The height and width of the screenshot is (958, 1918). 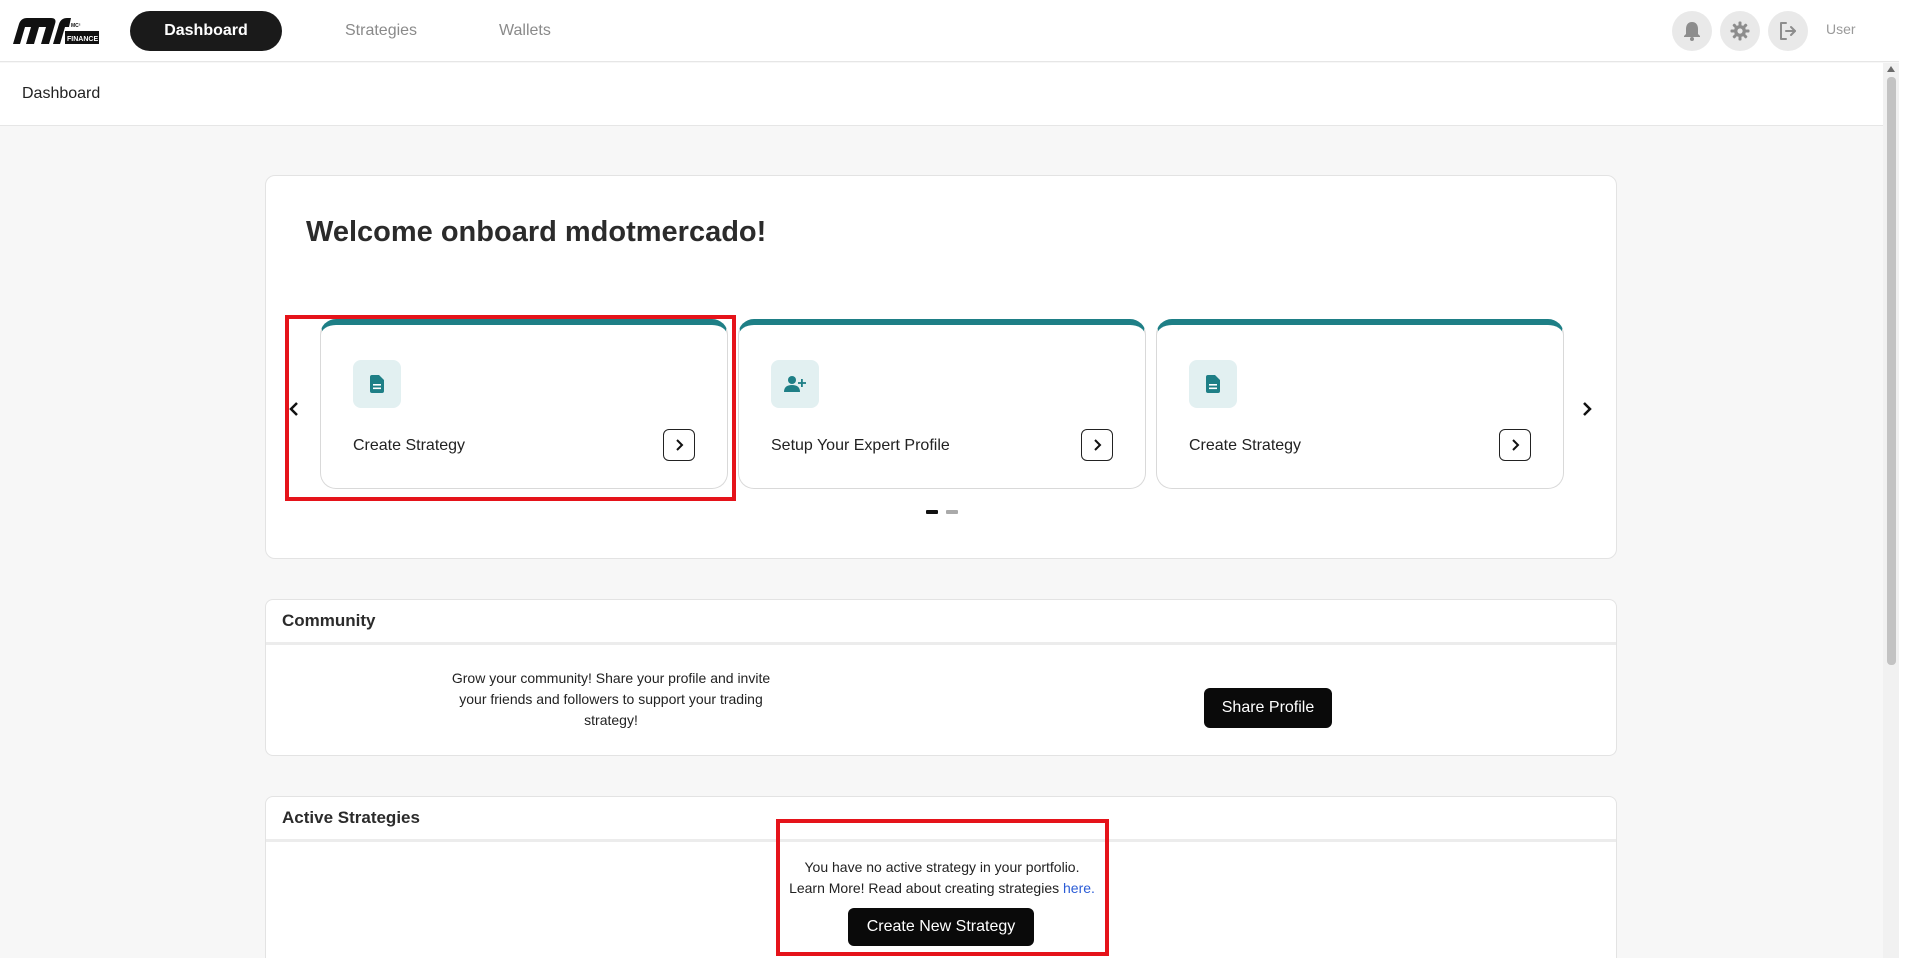 What do you see at coordinates (932, 512) in the screenshot?
I see `carousel-dot-active` at bounding box center [932, 512].